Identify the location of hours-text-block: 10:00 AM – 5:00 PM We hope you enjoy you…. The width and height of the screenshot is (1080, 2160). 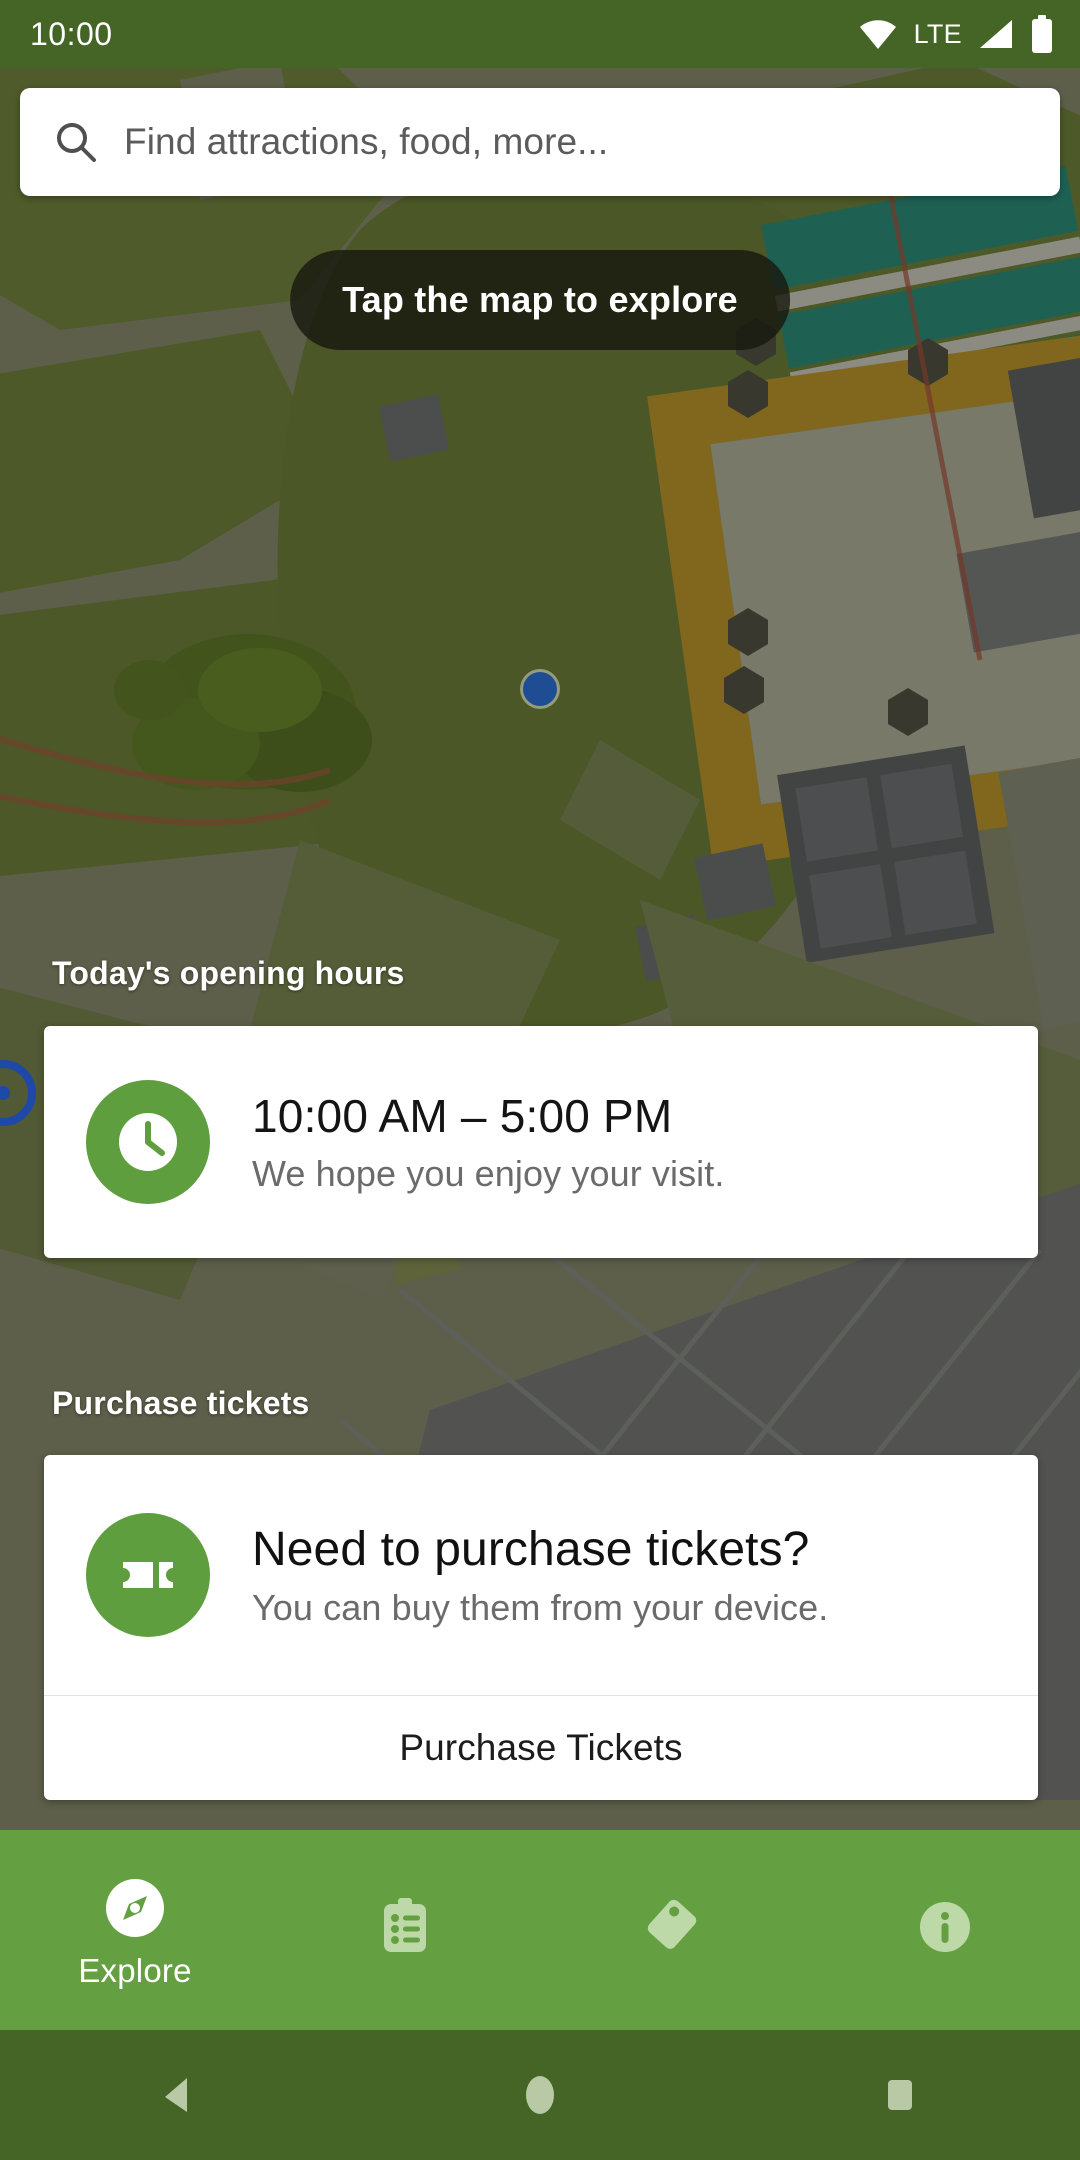
(488, 1142).